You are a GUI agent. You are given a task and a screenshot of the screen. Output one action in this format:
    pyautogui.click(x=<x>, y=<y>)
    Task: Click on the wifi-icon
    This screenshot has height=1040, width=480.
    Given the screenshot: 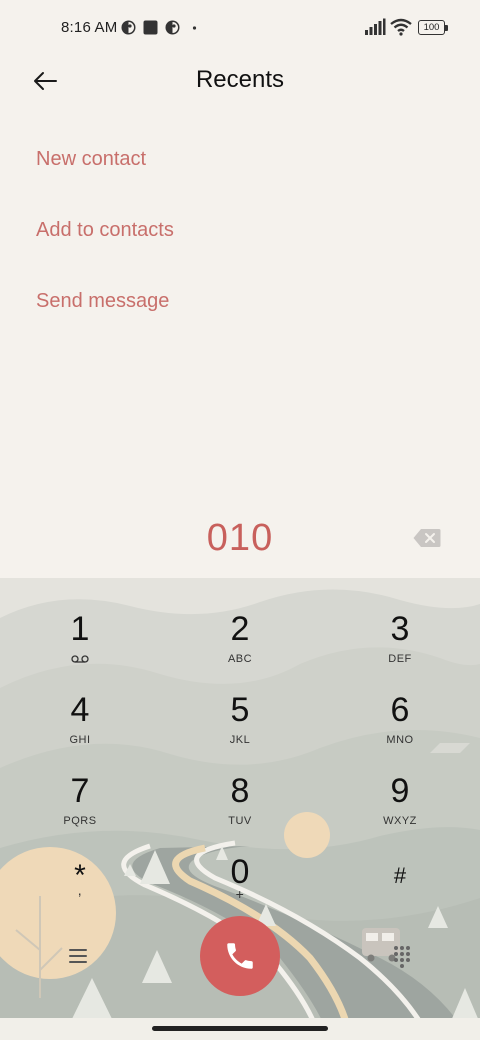 What is the action you would take?
    pyautogui.click(x=401, y=27)
    